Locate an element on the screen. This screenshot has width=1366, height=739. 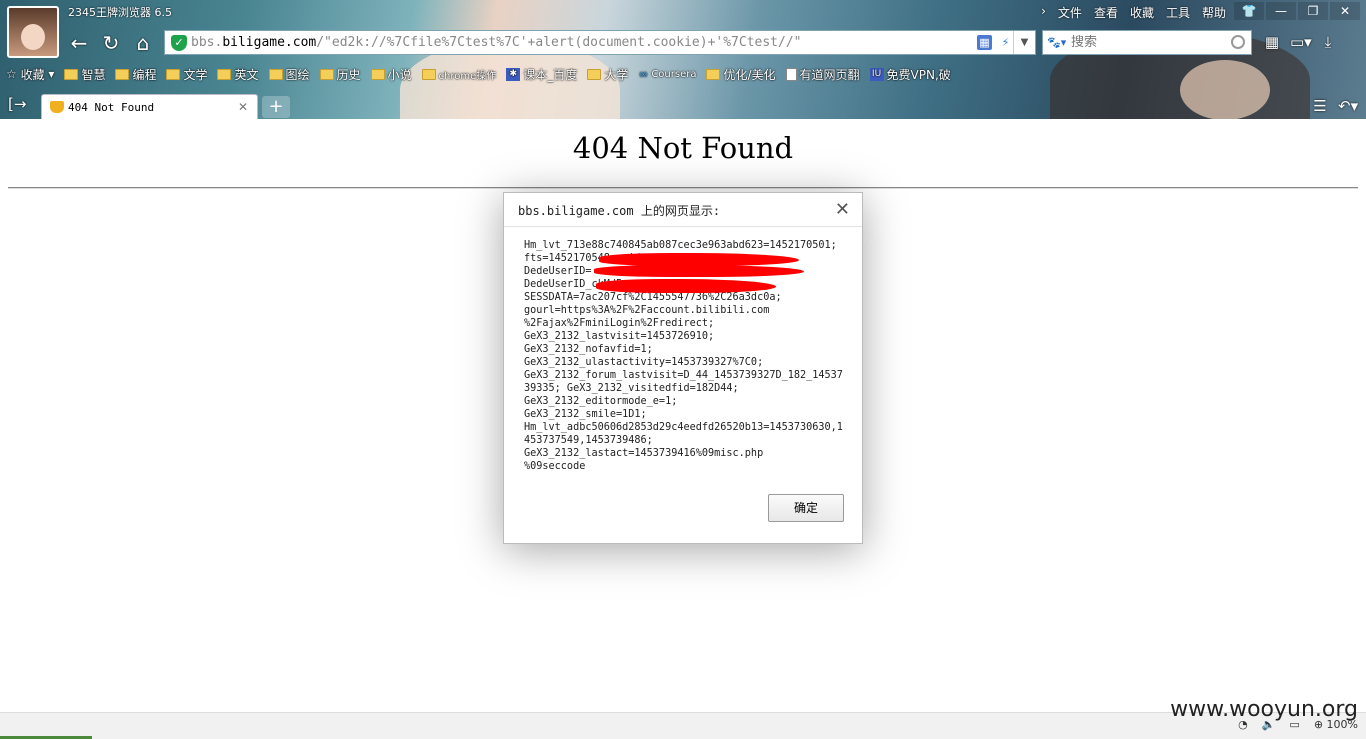
baidu-icon: ✱ is located at coordinates (513, 74).